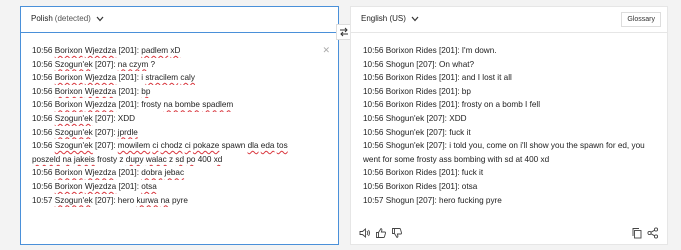 The image size is (681, 250). What do you see at coordinates (430, 50) in the screenshot?
I see `target-line: 10:56 Borixon Rides [201]: I'm down.` at bounding box center [430, 50].